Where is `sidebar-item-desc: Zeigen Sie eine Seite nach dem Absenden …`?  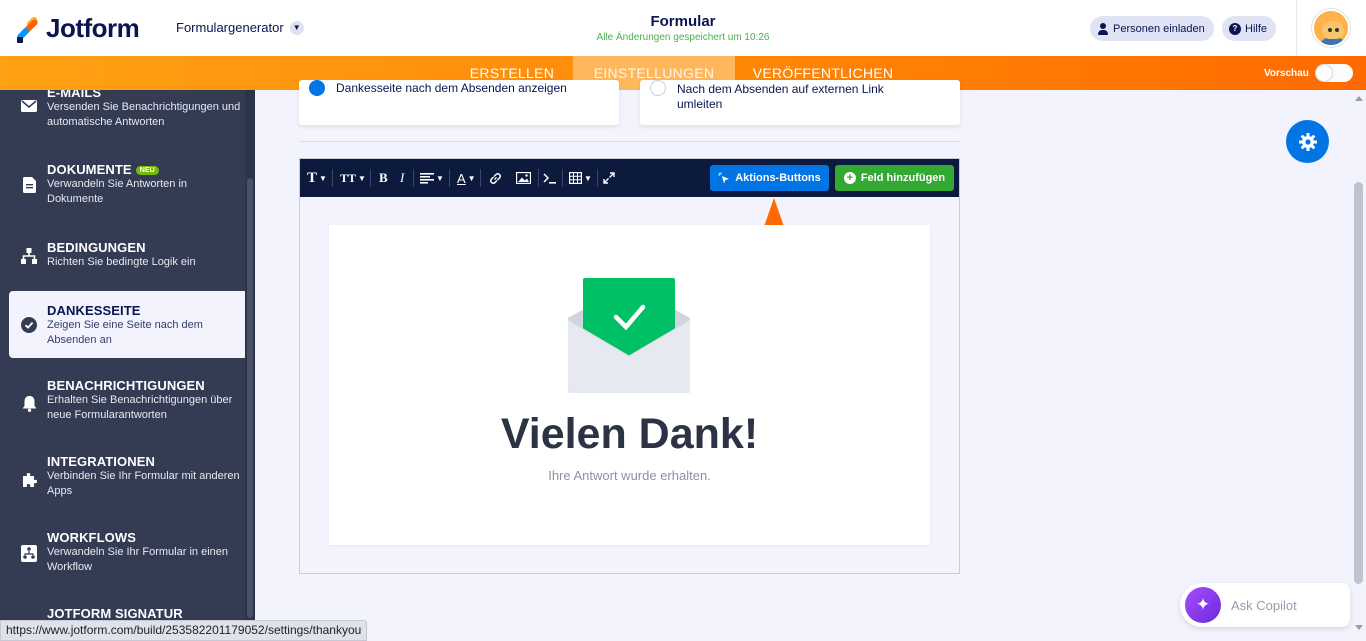
sidebar-item-desc: Zeigen Sie eine Seite nach dem Absenden … is located at coordinates (125, 332).